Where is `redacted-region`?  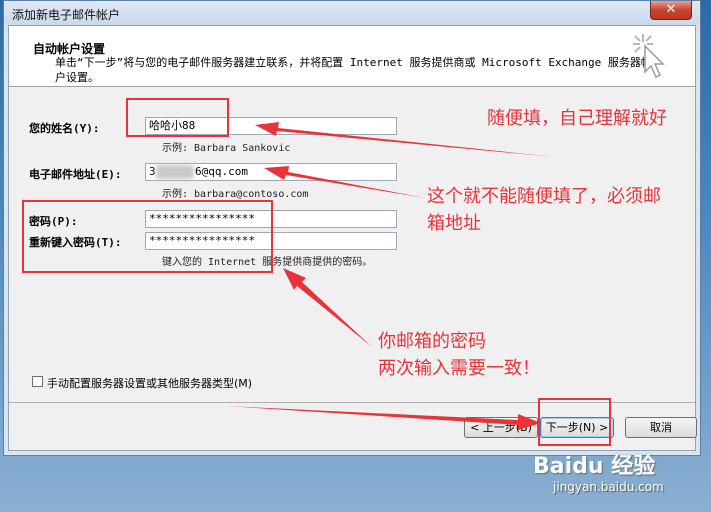 redacted-region is located at coordinates (175, 172).